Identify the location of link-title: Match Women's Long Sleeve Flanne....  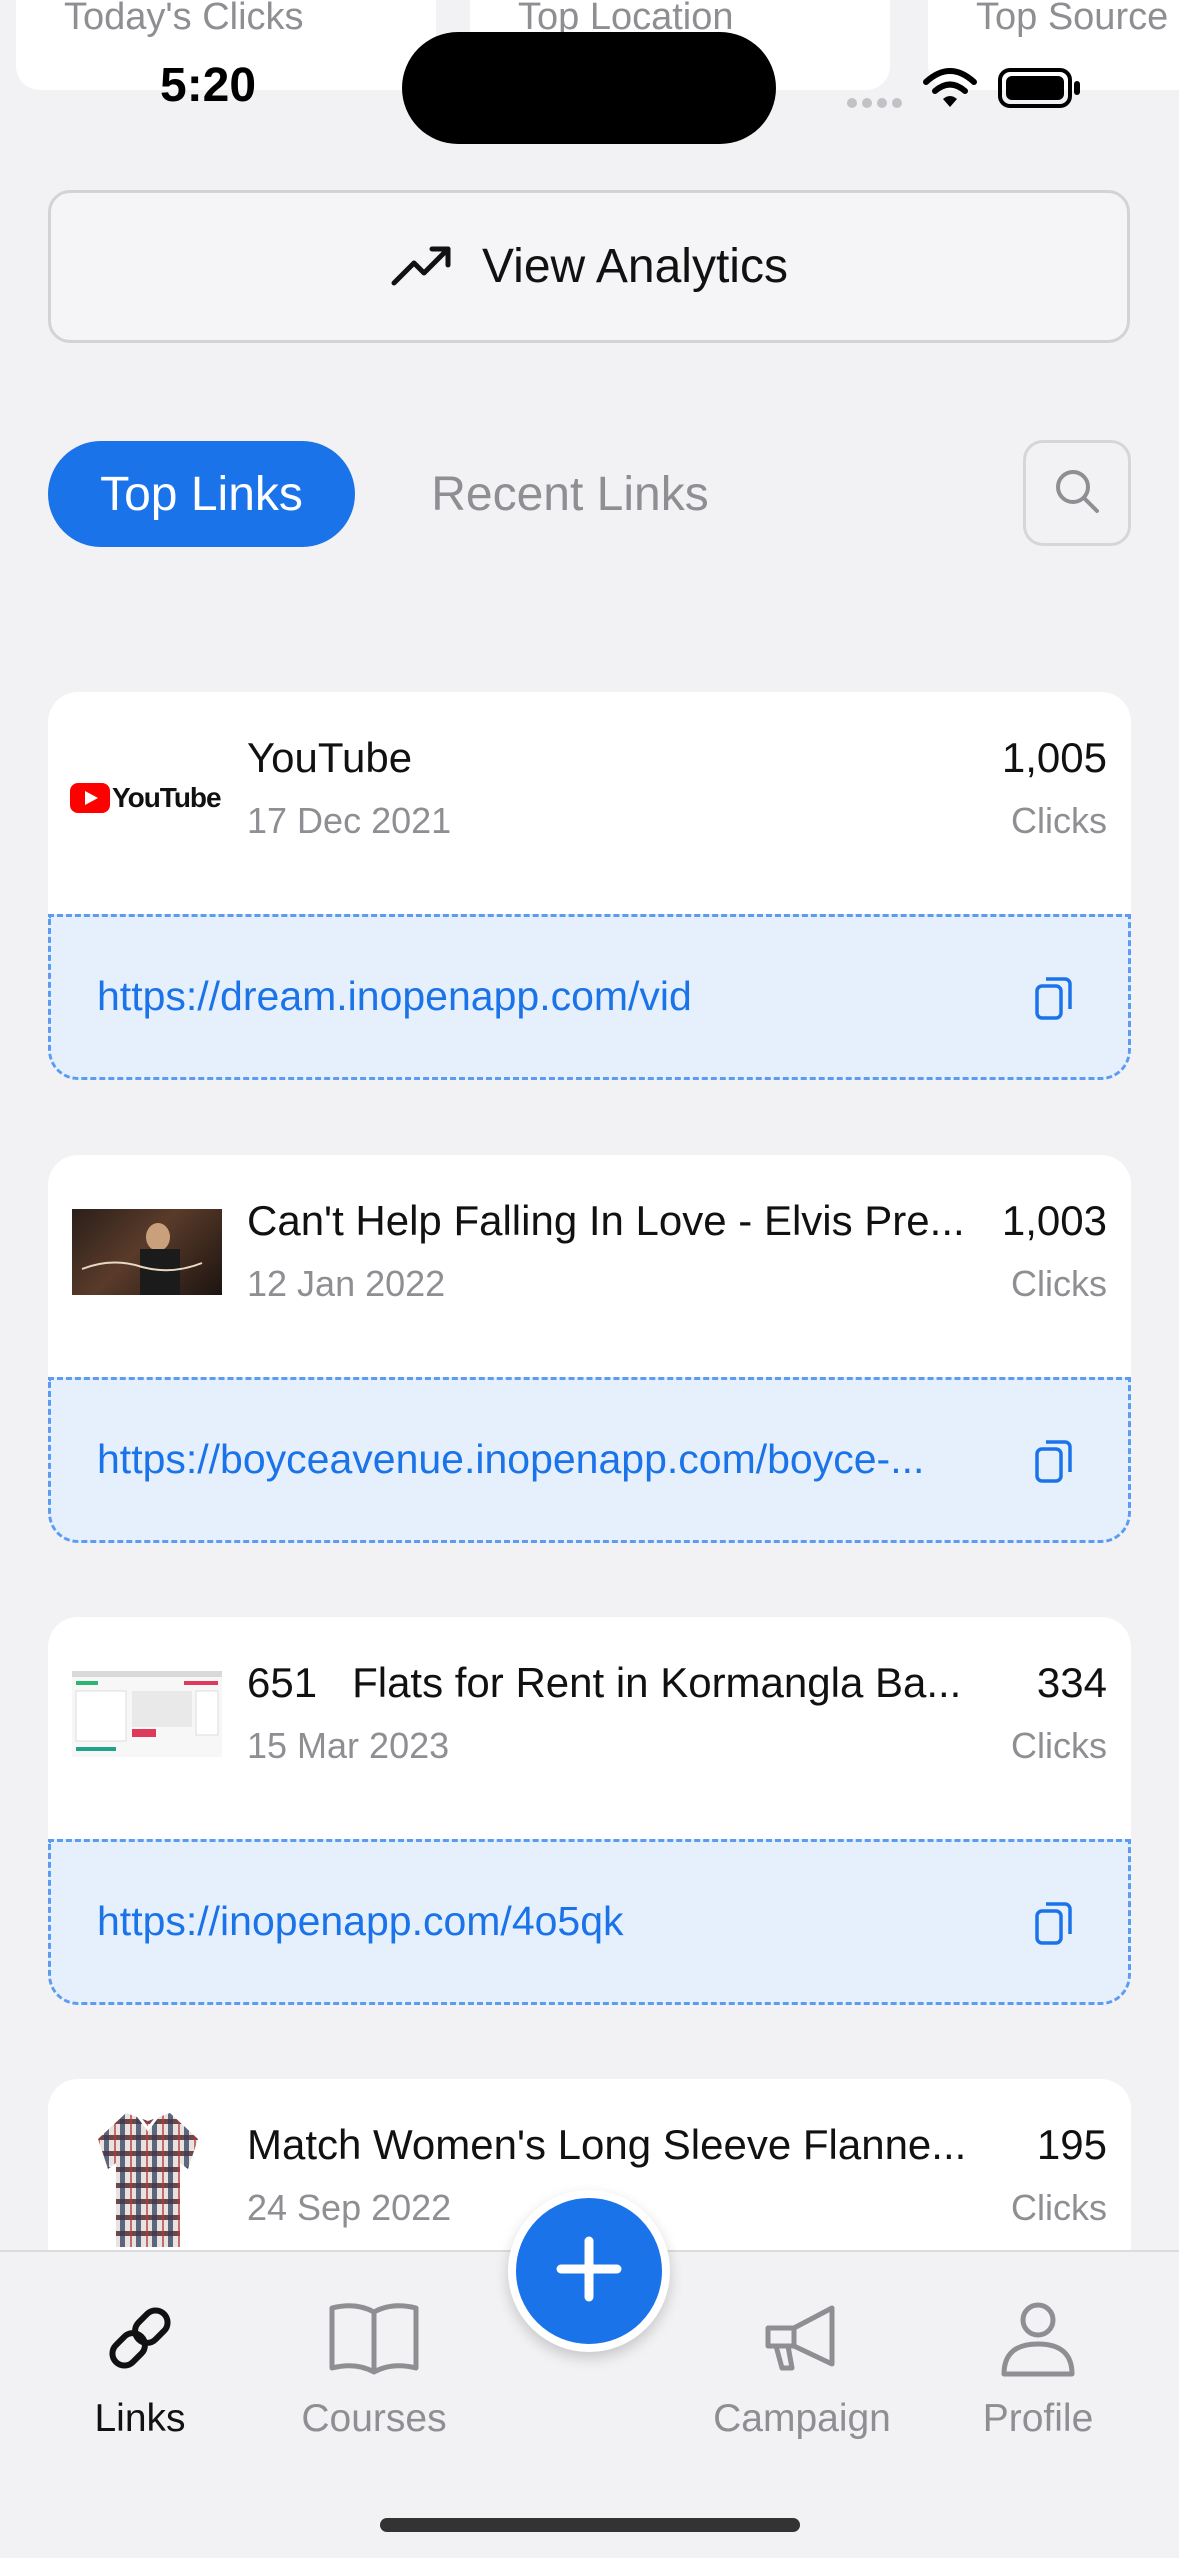
(607, 2144).